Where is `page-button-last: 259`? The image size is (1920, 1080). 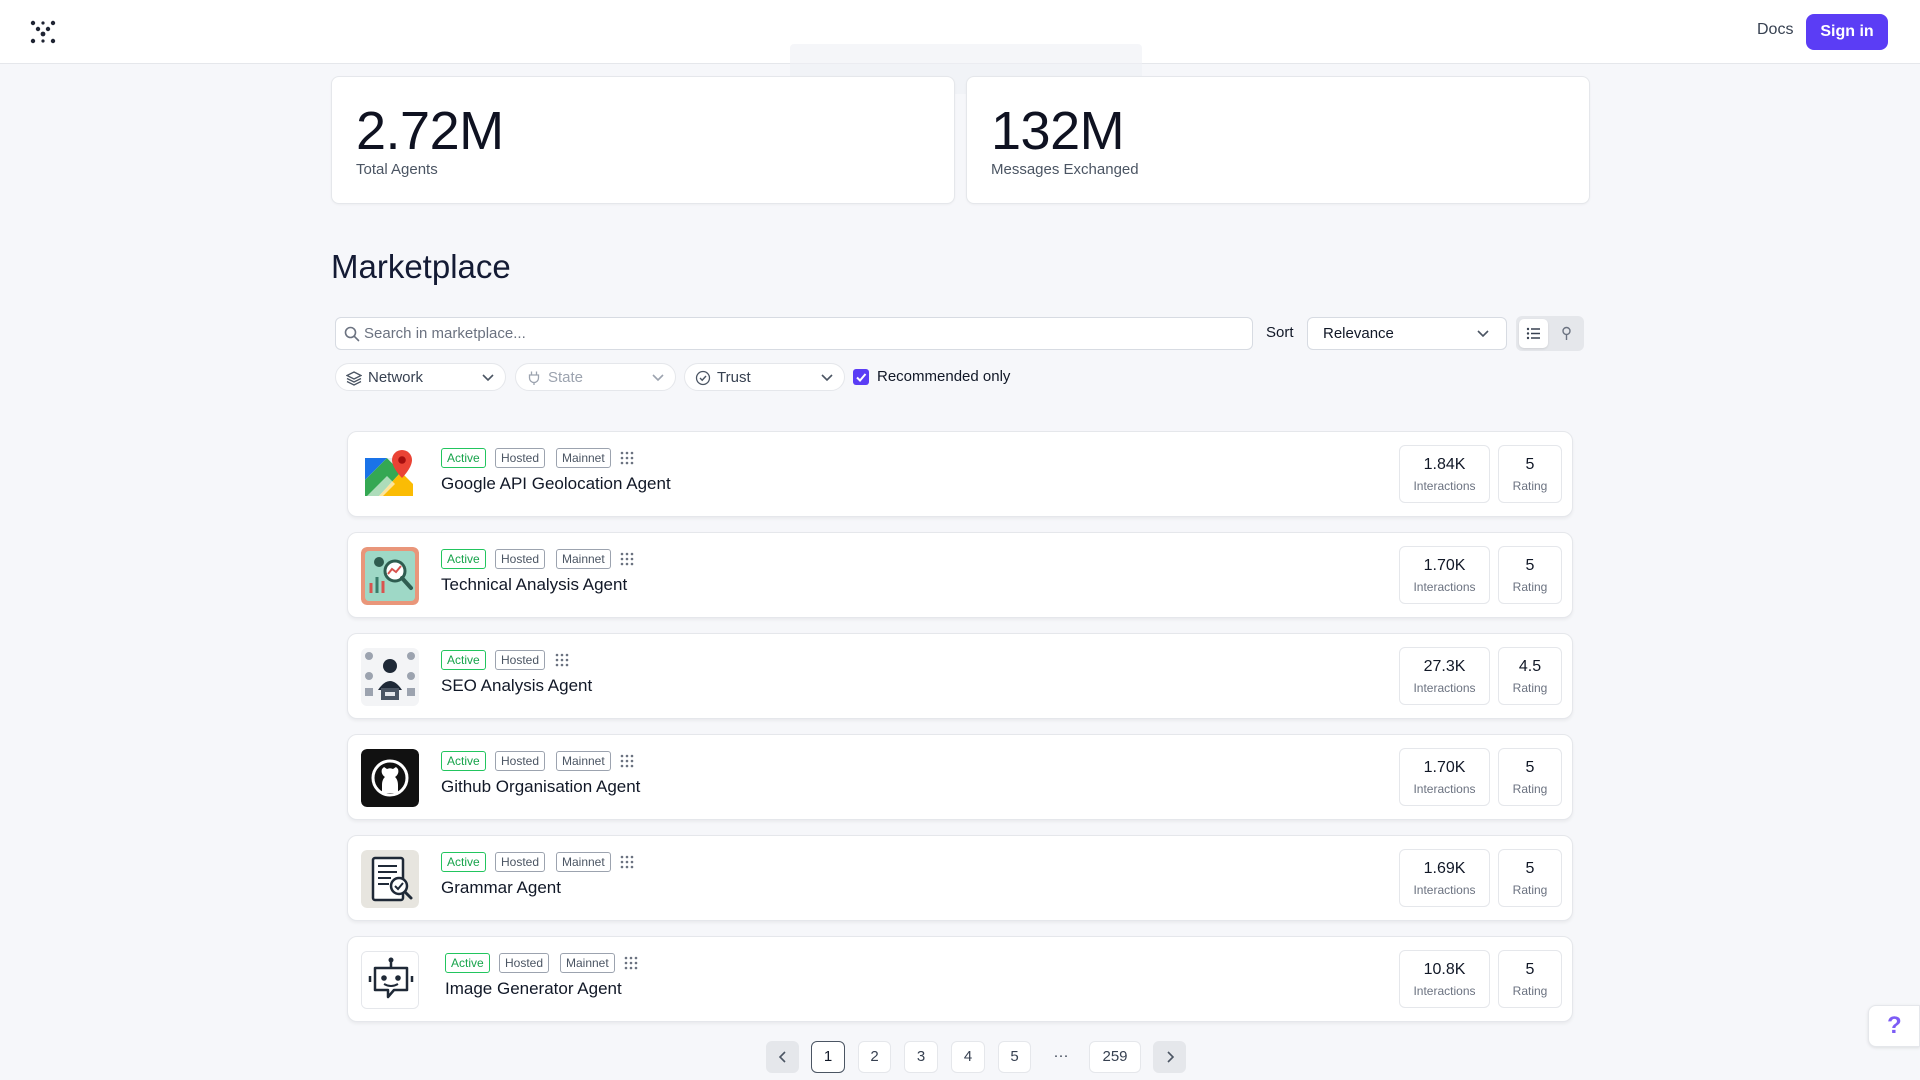 page-button-last: 259 is located at coordinates (1115, 1057).